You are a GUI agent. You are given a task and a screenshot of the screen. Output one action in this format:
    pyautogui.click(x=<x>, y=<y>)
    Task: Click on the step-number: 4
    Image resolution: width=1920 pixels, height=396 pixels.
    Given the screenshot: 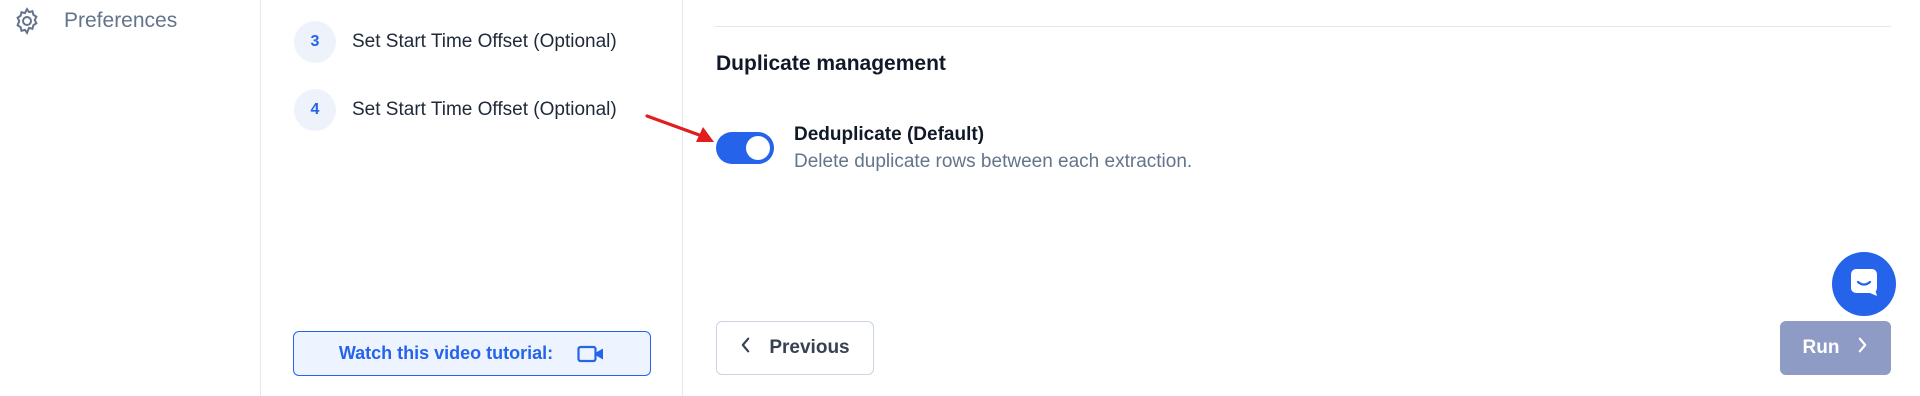 What is the action you would take?
    pyautogui.click(x=315, y=110)
    